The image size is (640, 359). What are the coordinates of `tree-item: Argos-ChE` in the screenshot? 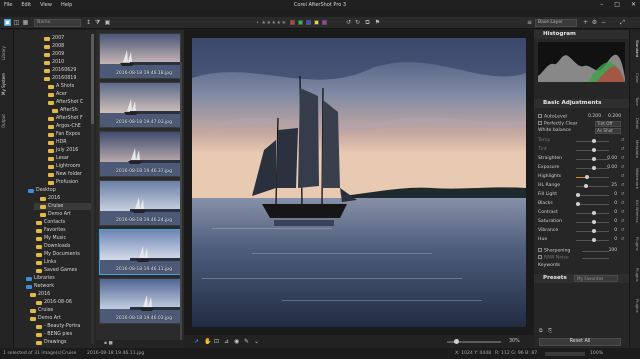 It's located at (64, 126).